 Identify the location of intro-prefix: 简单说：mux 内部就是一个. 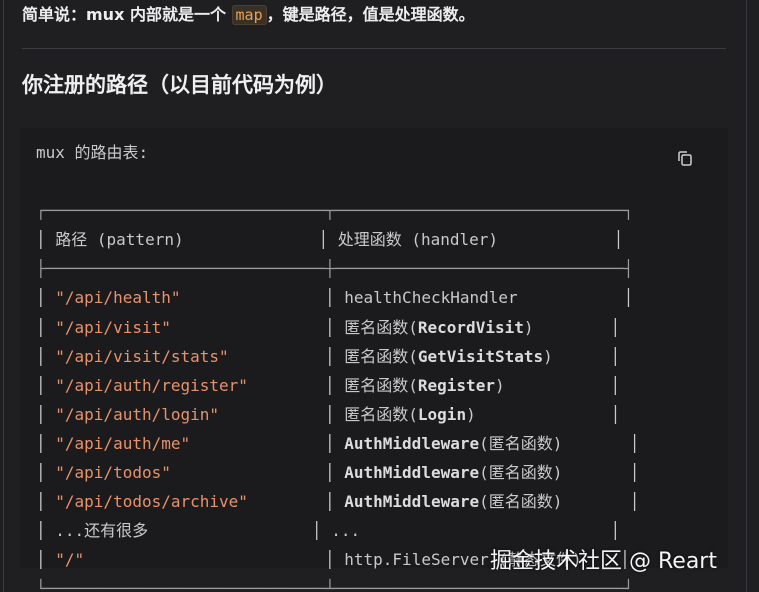
(127, 14).